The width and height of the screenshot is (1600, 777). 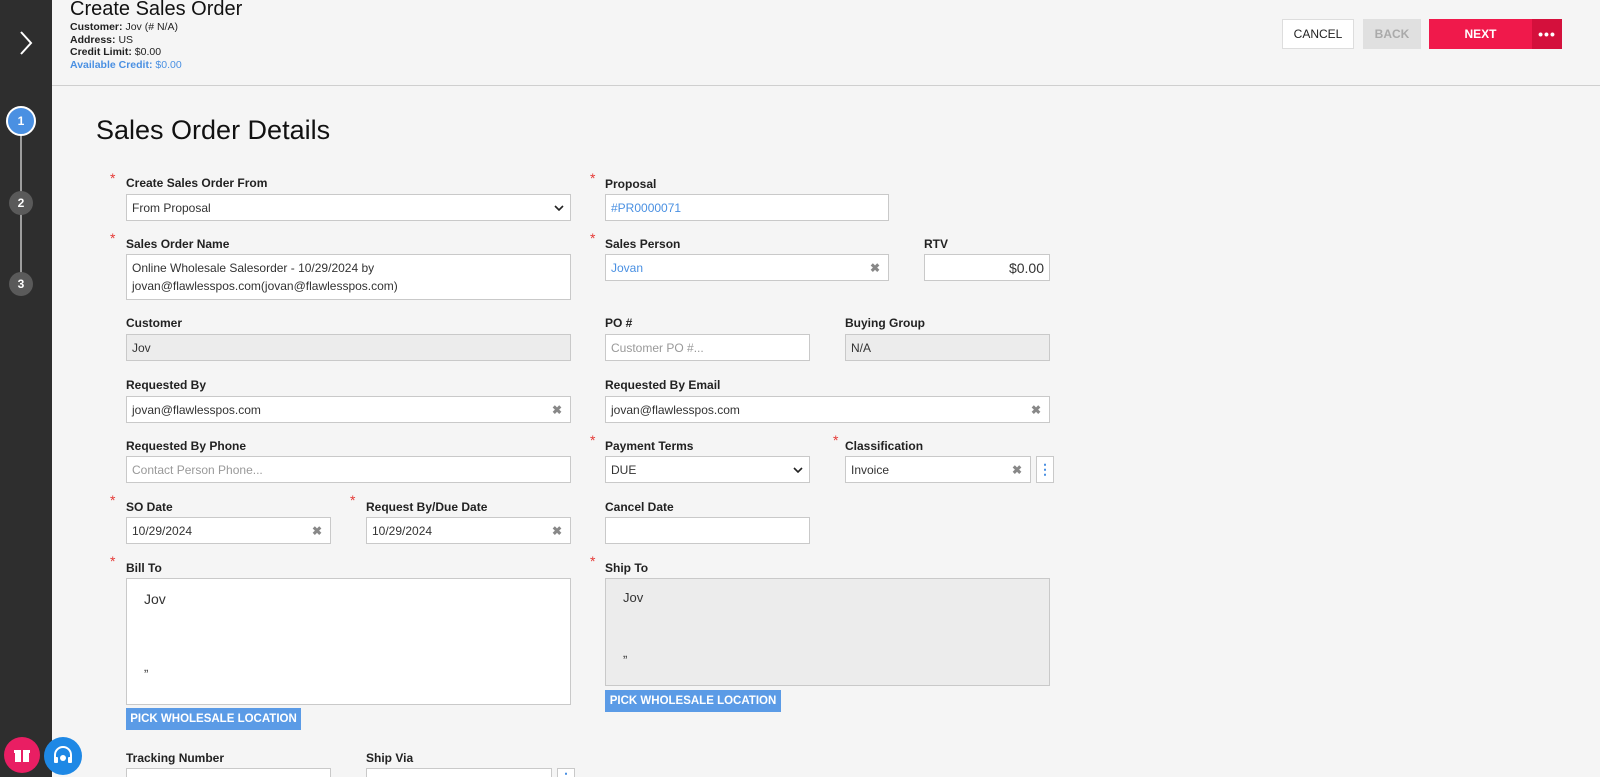 I want to click on available-credit-info: Available Credit: $0.00, so click(x=126, y=65).